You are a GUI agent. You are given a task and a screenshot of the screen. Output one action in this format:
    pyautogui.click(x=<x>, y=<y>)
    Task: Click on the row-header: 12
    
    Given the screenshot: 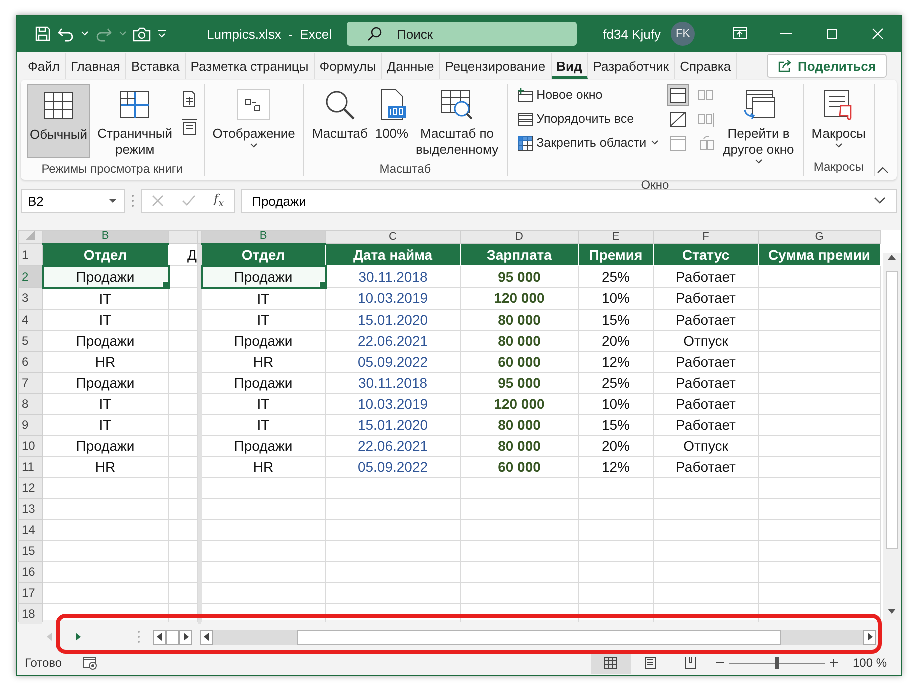 What is the action you would take?
    pyautogui.click(x=30, y=487)
    